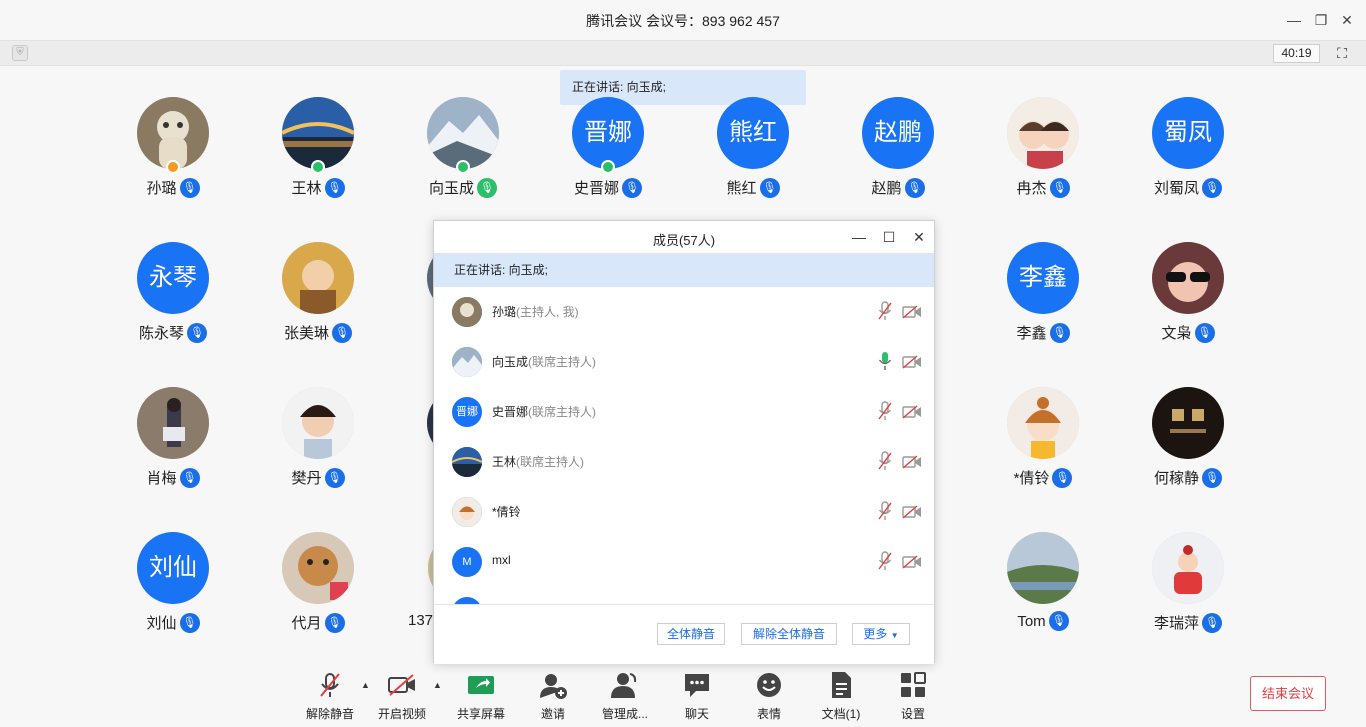 The width and height of the screenshot is (1366, 727). I want to click on more-button: 更多 ▼, so click(881, 634).